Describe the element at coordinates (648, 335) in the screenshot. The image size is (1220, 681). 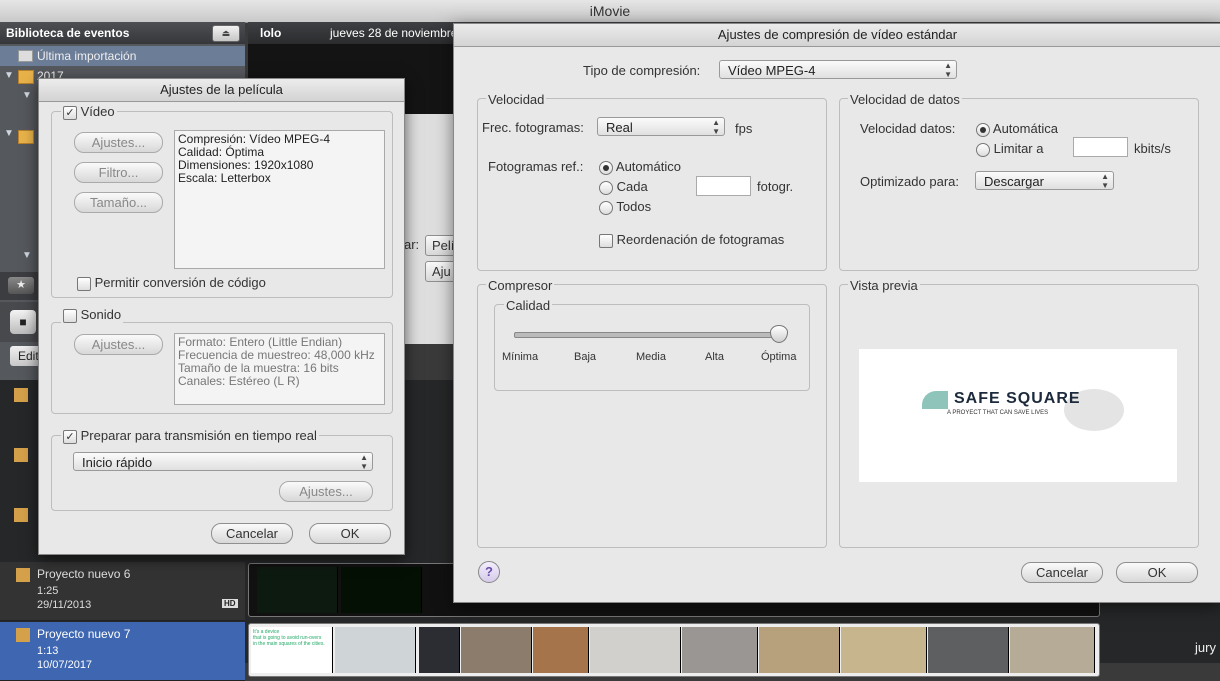
I see `quality-slider-track` at that location.